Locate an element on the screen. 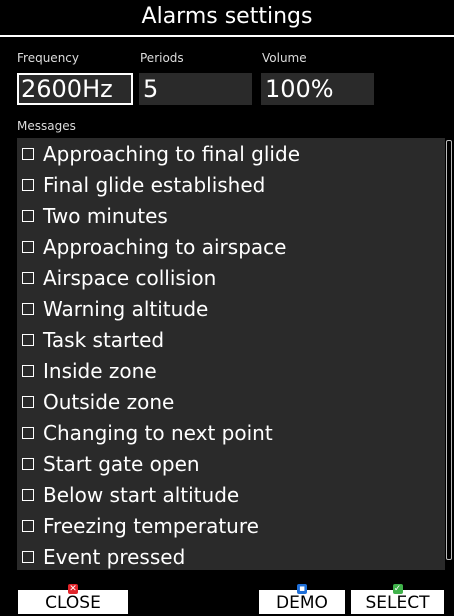 This screenshot has width=454, height=616. list-item-label: Below start altitude is located at coordinates (141, 494).